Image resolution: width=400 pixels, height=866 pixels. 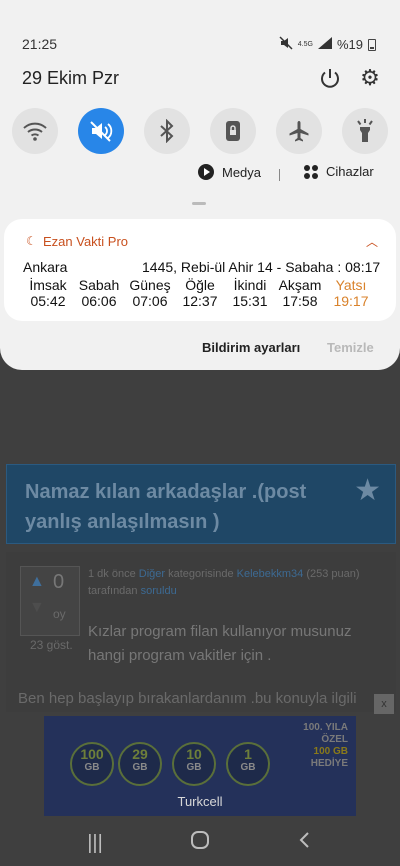 What do you see at coordinates (59, 582) in the screenshot?
I see `vote-count: 0` at bounding box center [59, 582].